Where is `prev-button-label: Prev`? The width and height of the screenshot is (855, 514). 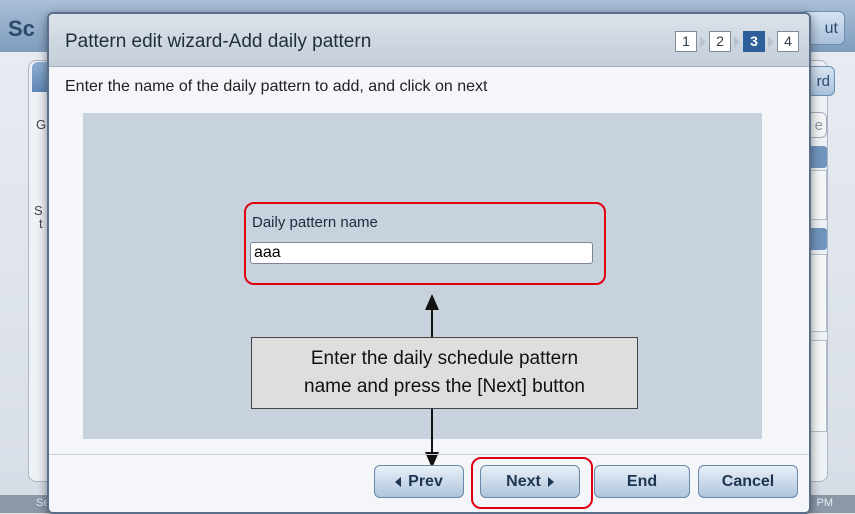
prev-button-label: Prev is located at coordinates (425, 481).